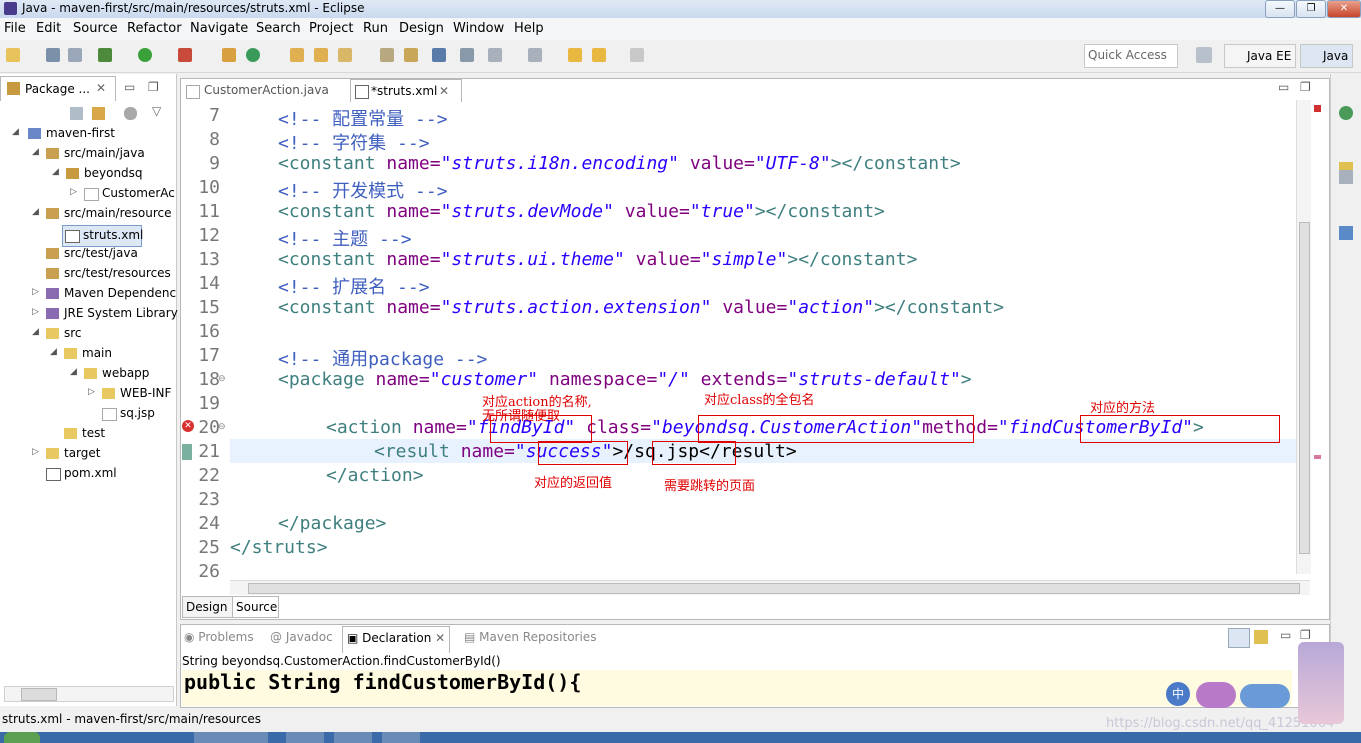 Image resolution: width=1361 pixels, height=743 pixels. I want to click on run-icon, so click(145, 55).